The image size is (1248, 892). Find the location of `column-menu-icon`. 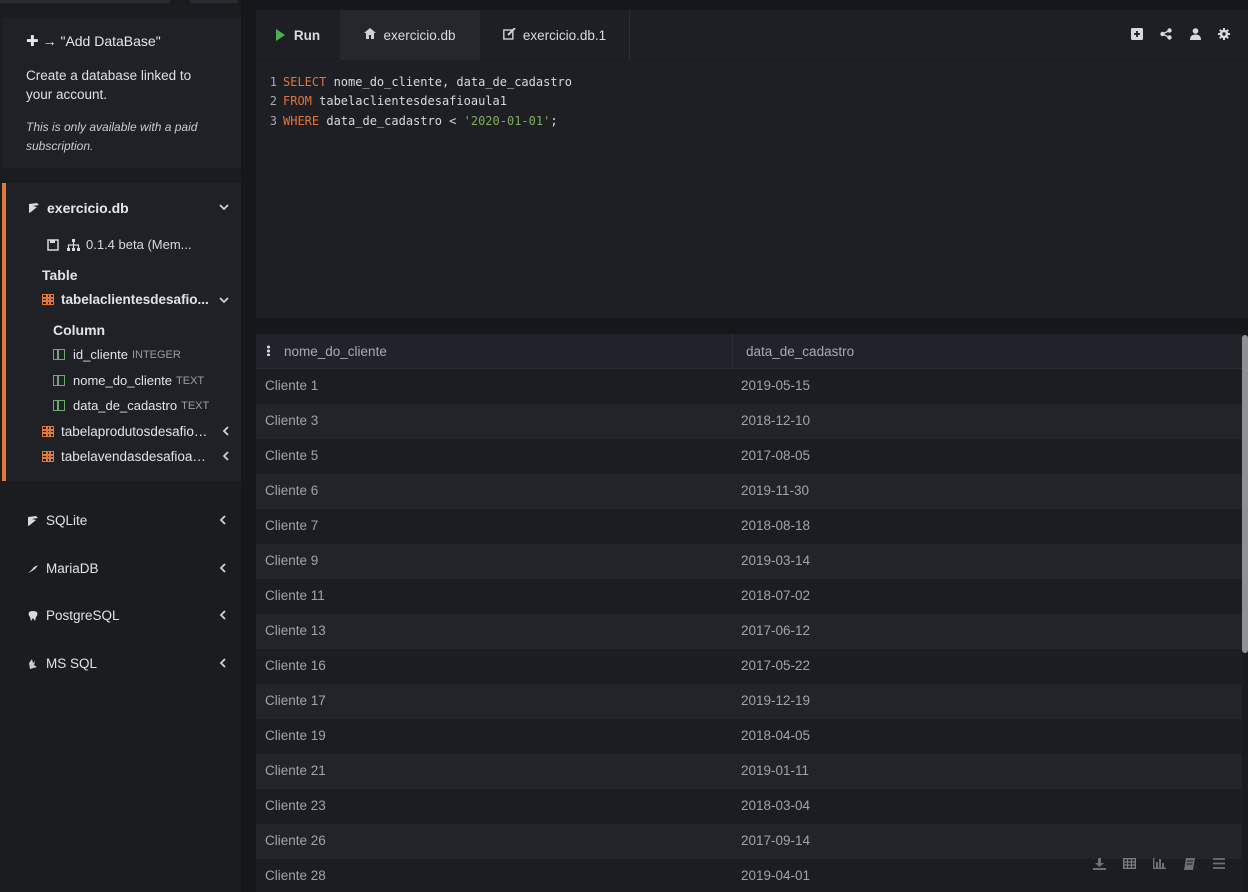

column-menu-icon is located at coordinates (268, 350).